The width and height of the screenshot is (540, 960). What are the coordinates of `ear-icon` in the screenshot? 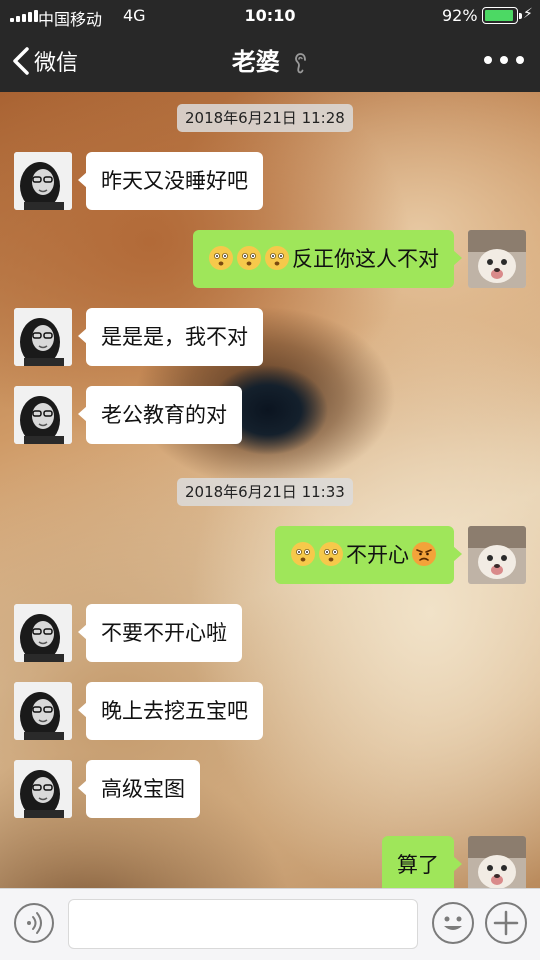 It's located at (301, 63).